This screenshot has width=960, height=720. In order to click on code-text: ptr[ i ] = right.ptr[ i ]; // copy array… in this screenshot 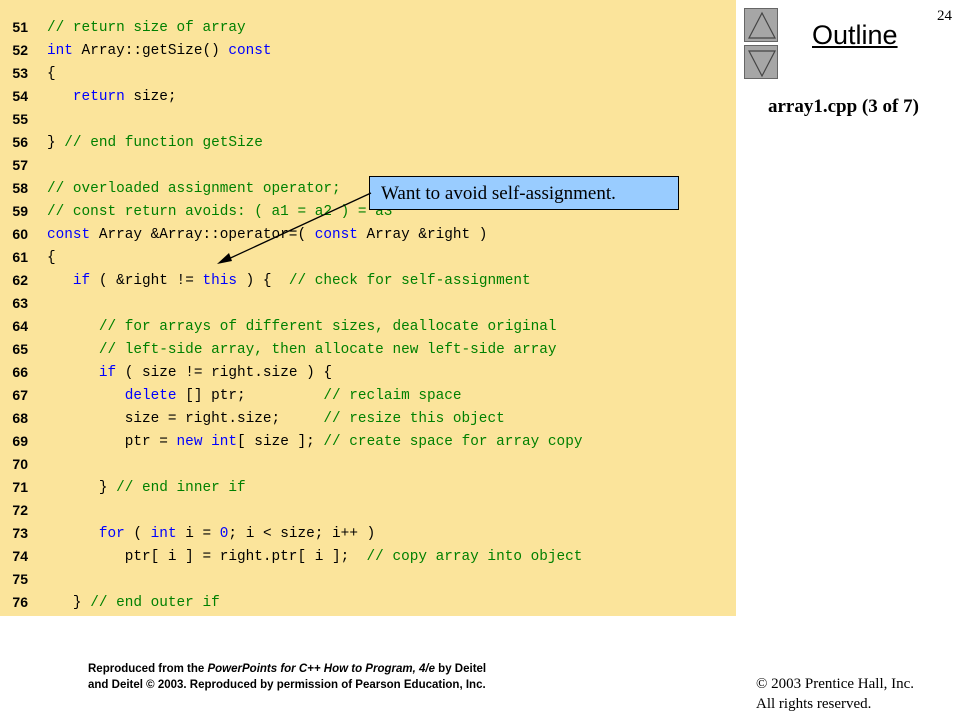, I will do `click(315, 557)`.